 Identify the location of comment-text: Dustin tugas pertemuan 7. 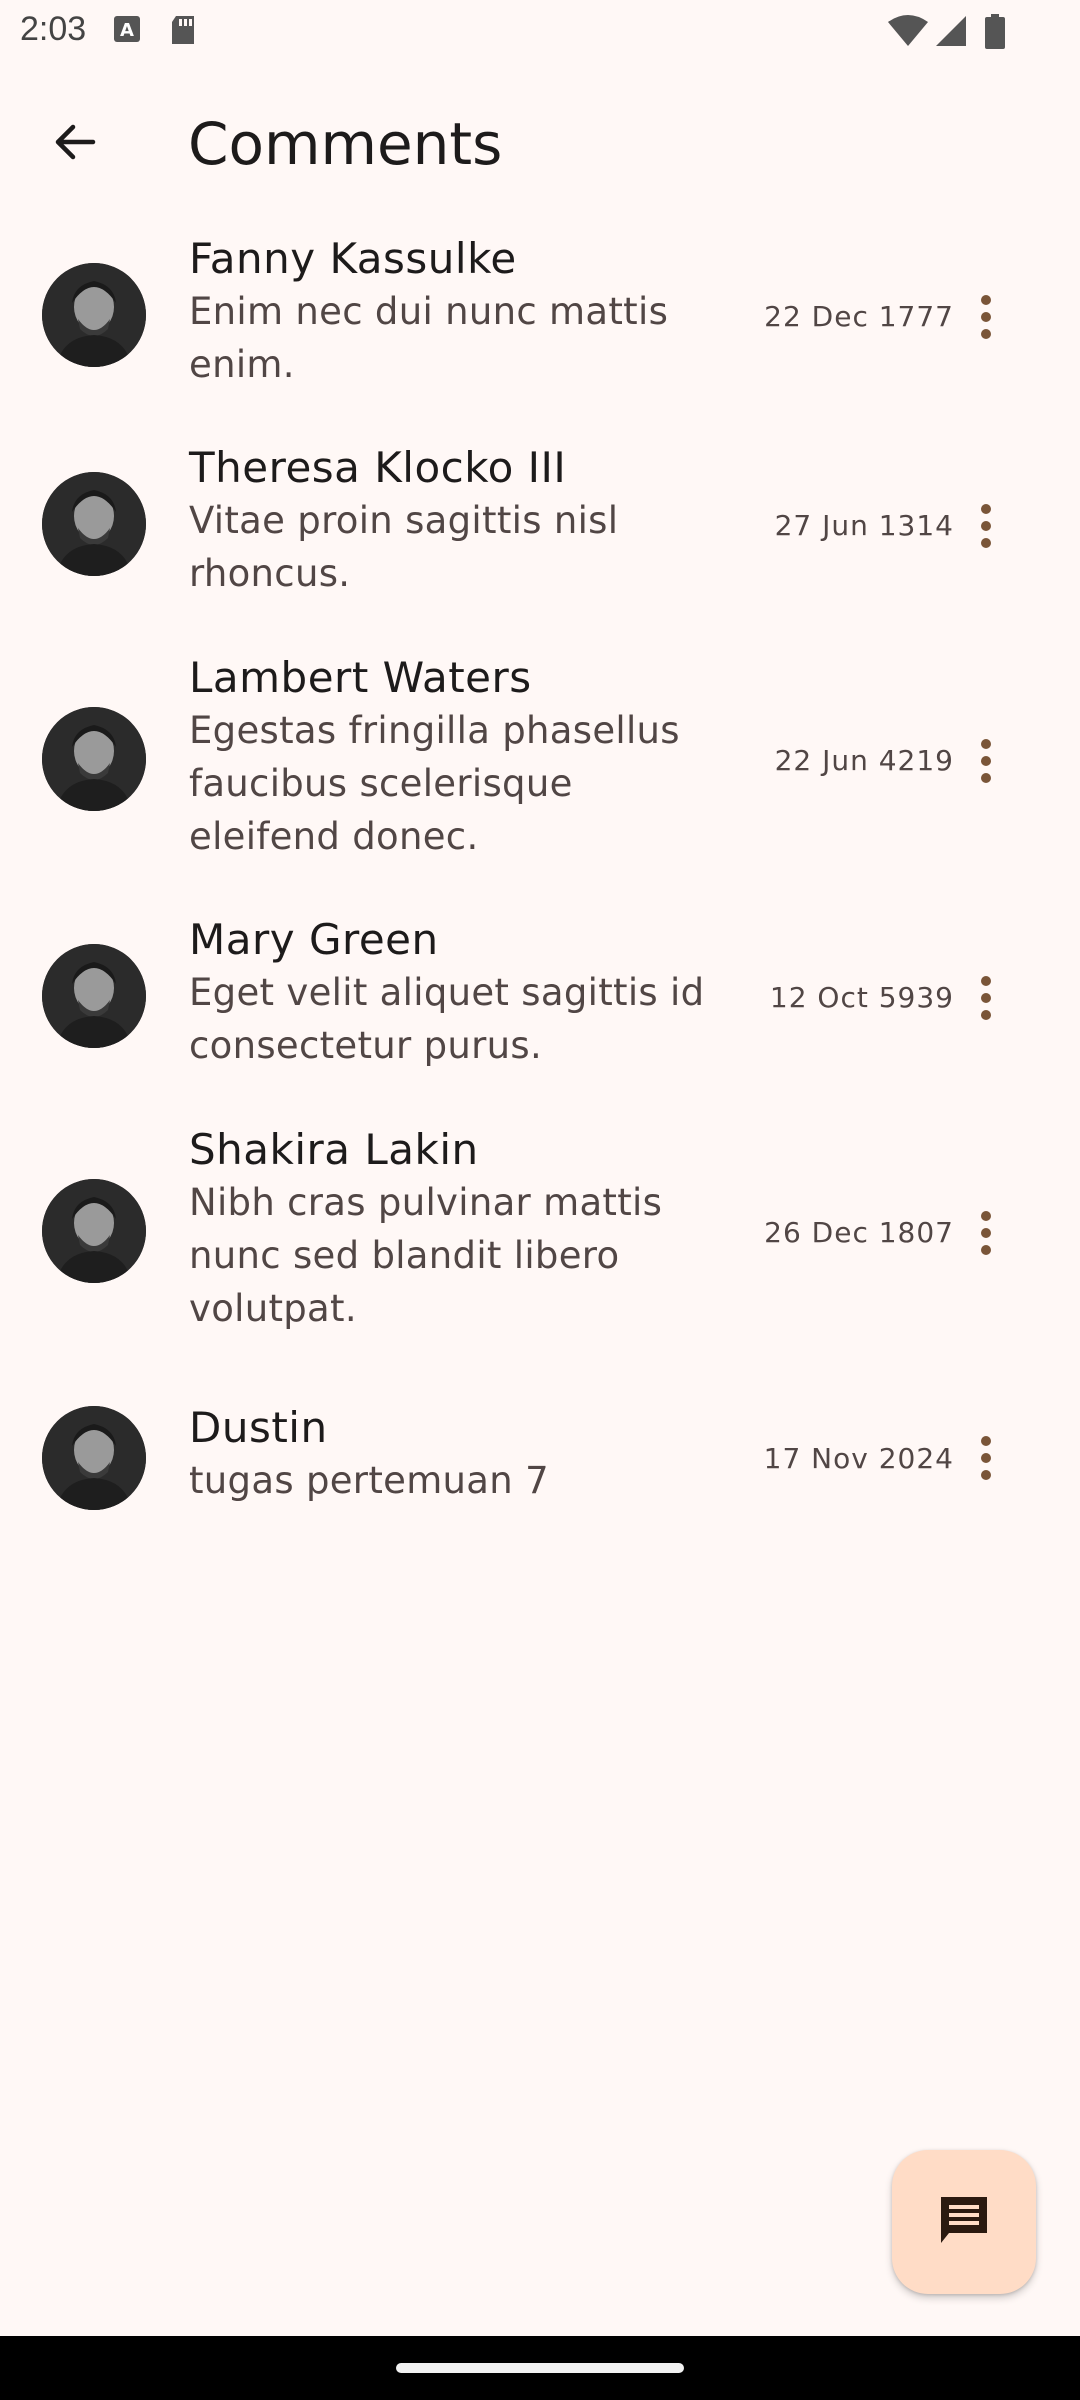
(449, 1454).